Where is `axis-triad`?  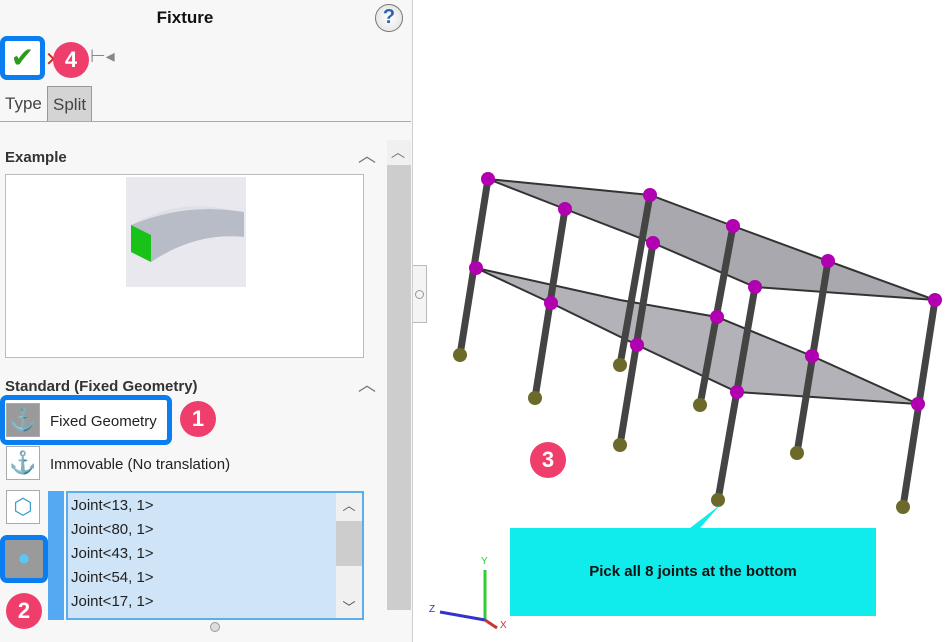 axis-triad is located at coordinates (468, 600).